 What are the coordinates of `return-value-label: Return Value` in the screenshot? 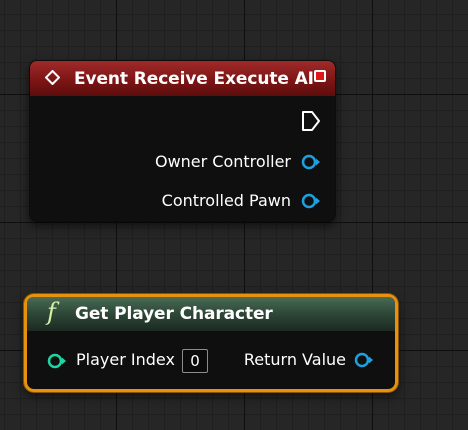 It's located at (294, 359).